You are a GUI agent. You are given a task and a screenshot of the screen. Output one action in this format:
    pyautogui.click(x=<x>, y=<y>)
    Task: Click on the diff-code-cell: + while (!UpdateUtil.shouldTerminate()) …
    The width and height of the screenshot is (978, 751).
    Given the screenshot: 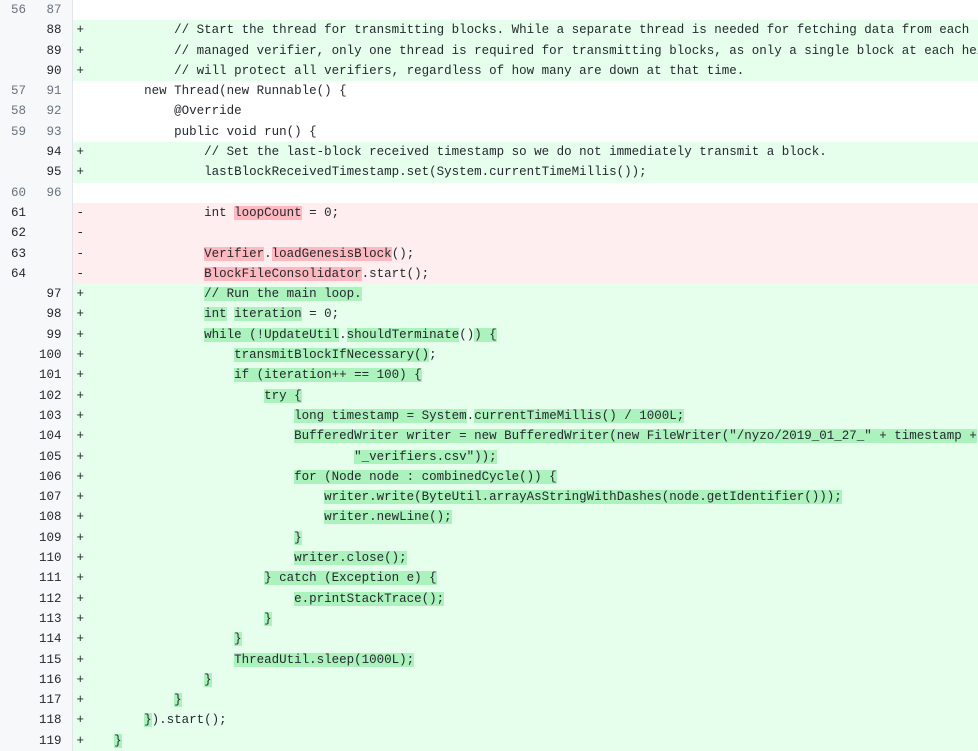 What is the action you would take?
    pyautogui.click(x=525, y=335)
    